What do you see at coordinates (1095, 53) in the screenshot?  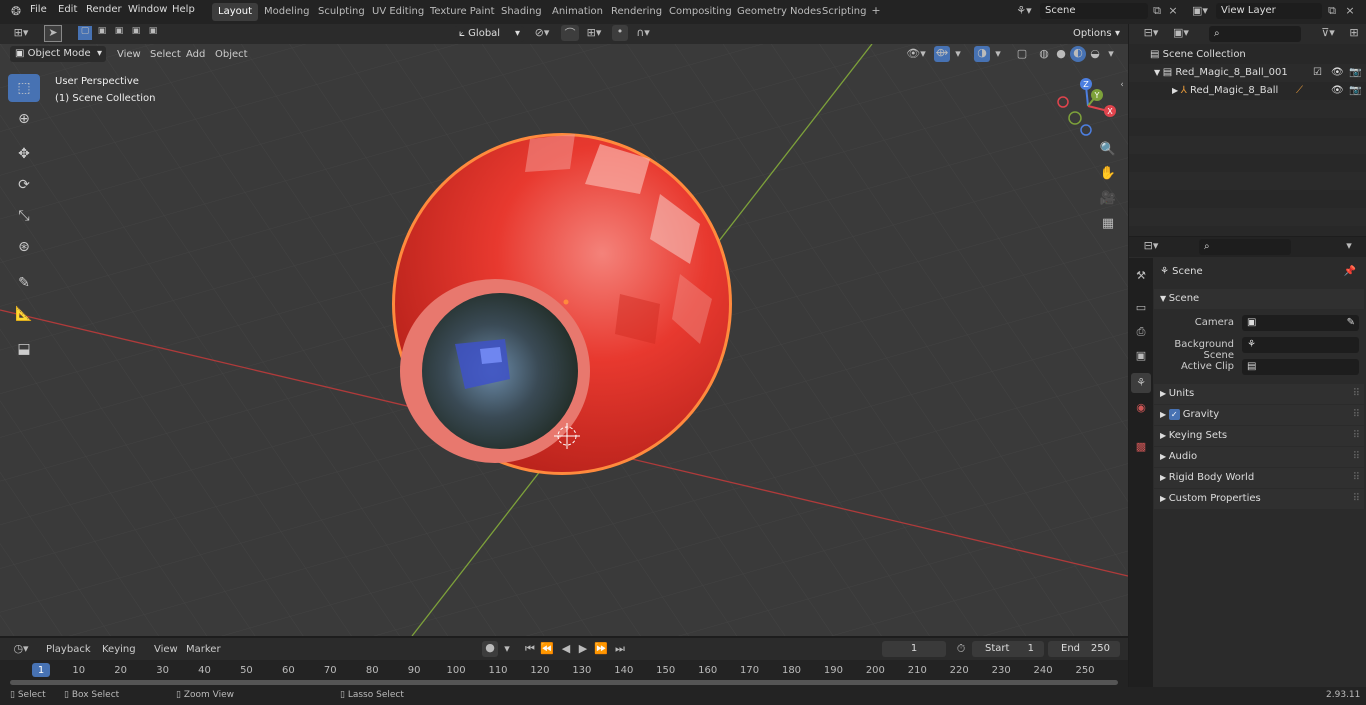 I see `rendered-shading-icon: ◒` at bounding box center [1095, 53].